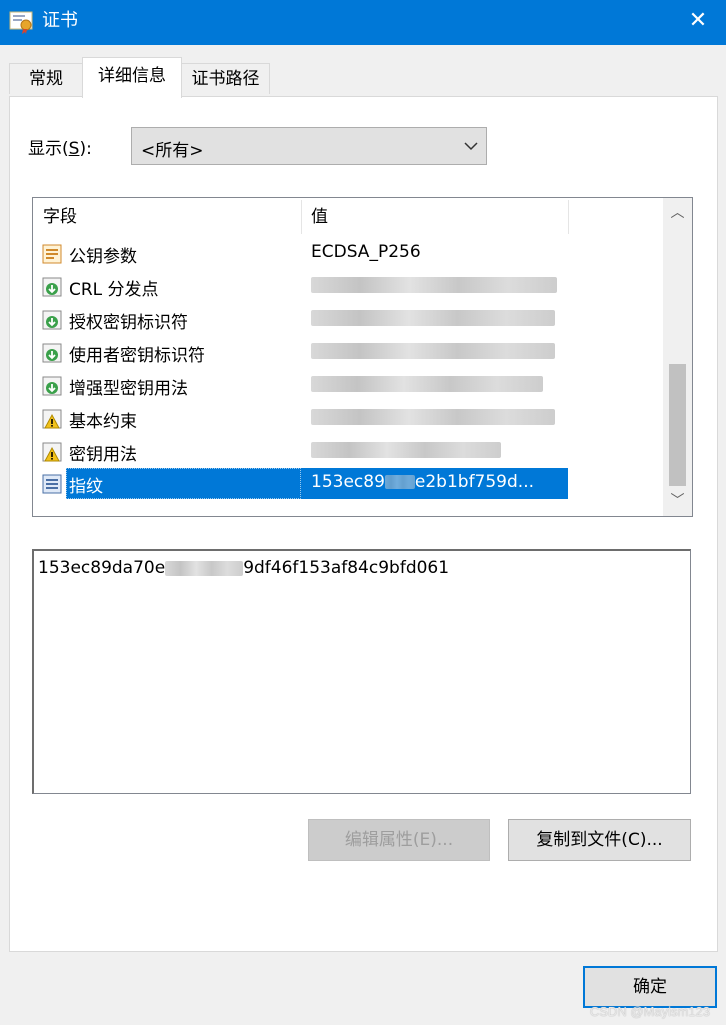  Describe the element at coordinates (677, 357) in the screenshot. I see `vertical-scrollbar: ︿ ﹀` at that location.